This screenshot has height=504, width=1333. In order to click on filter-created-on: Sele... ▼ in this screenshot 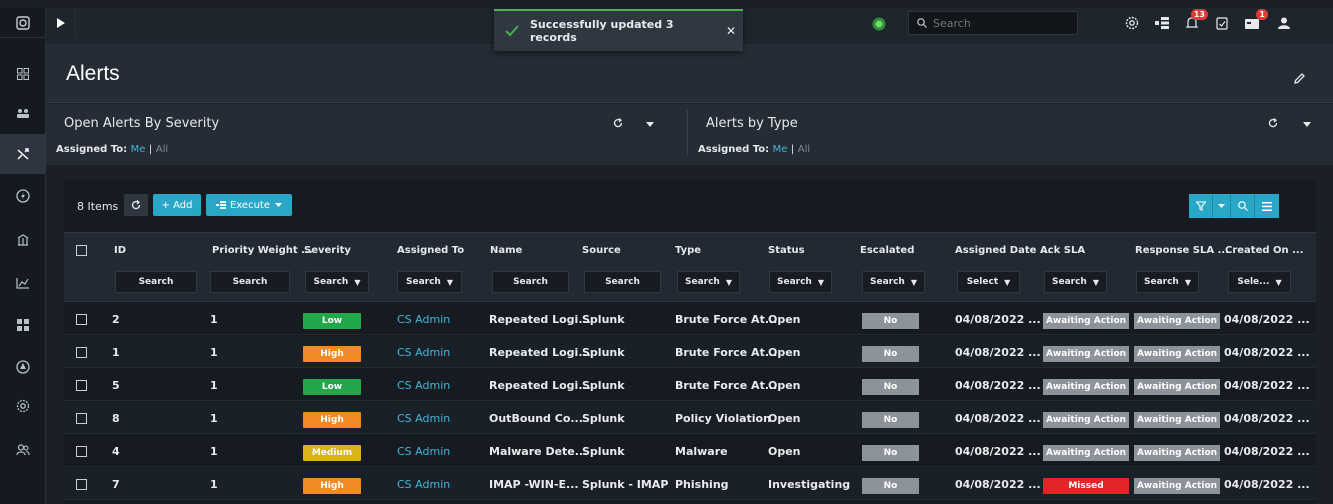, I will do `click(1259, 282)`.